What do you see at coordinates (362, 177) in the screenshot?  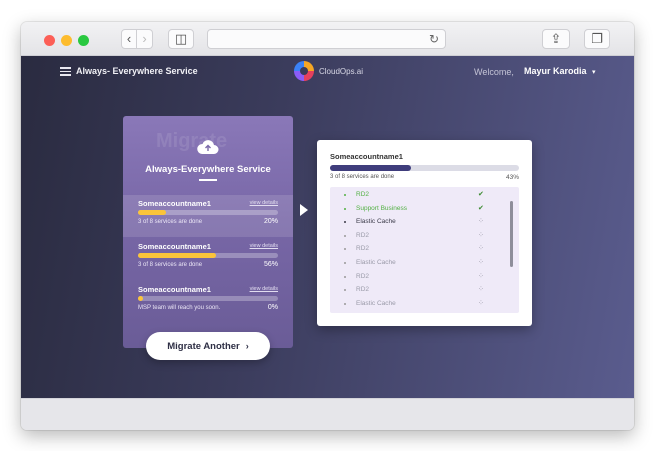 I see `detail-status: 3 of 8 services are done` at bounding box center [362, 177].